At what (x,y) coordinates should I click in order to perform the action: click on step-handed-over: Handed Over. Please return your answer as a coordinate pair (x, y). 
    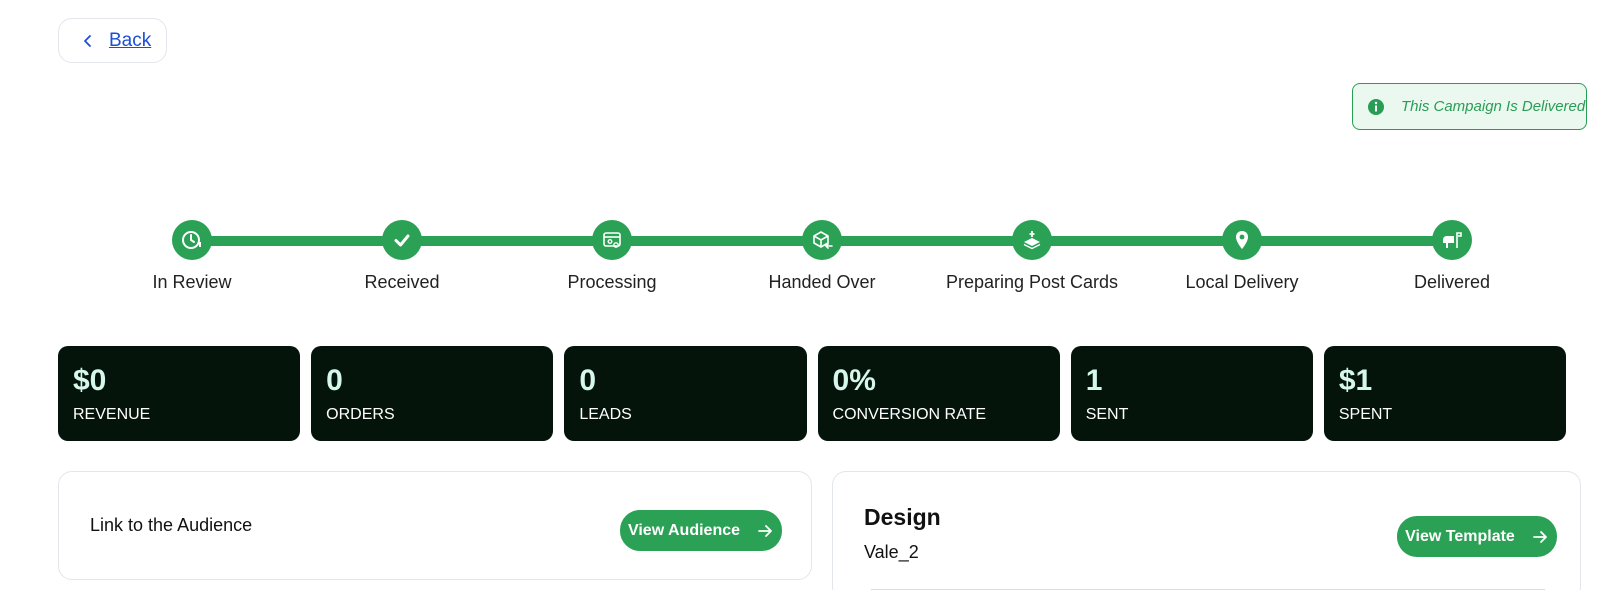
    Looking at the image, I should click on (822, 256).